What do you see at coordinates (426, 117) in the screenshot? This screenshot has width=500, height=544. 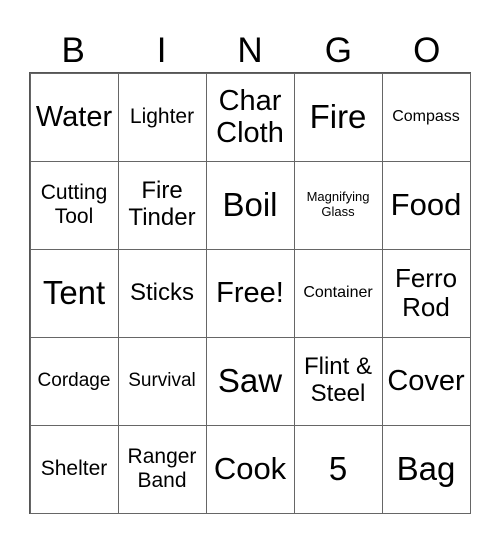 I see `bingo-cell: Compass` at bounding box center [426, 117].